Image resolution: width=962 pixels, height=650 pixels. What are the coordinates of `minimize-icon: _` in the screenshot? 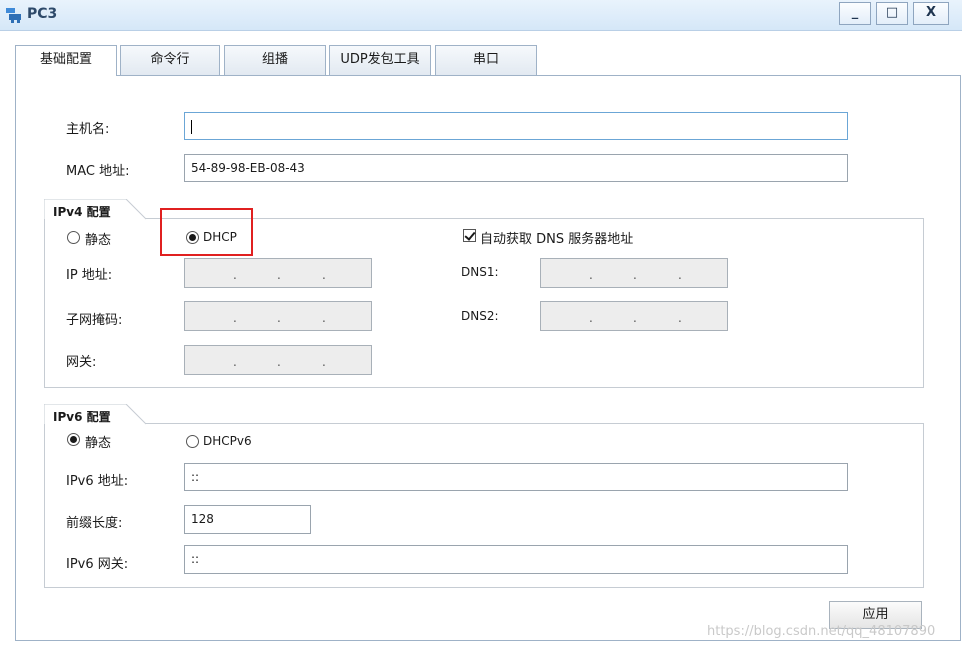 It's located at (855, 12).